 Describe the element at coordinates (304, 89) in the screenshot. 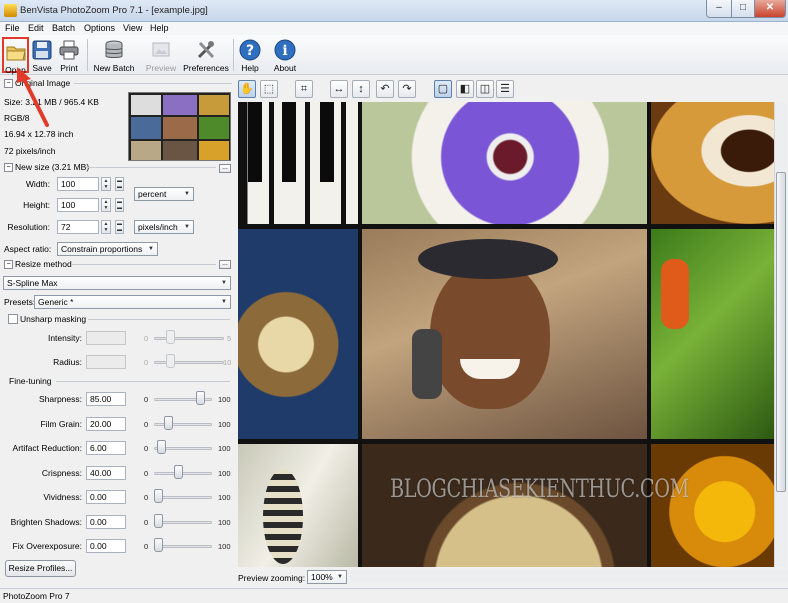

I see `crop-tool-icon: ⌗` at that location.